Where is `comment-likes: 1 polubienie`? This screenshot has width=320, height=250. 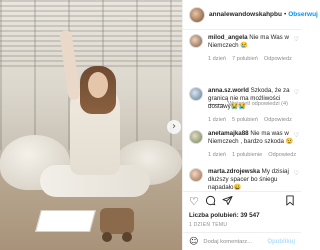
comment-likes: 1 polubienie is located at coordinates (247, 155).